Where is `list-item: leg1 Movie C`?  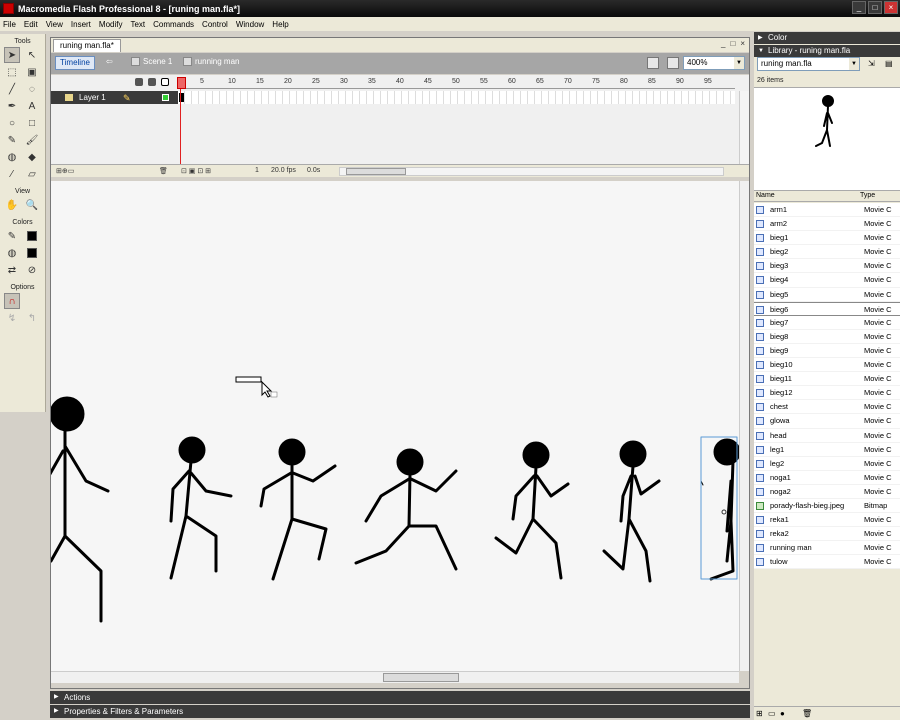
list-item: leg1 Movie C is located at coordinates (827, 449).